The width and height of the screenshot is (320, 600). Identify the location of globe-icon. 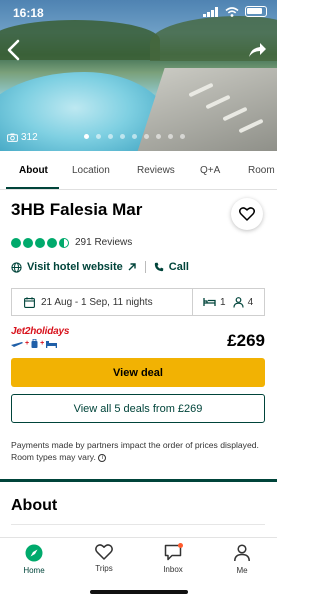
(16, 267).